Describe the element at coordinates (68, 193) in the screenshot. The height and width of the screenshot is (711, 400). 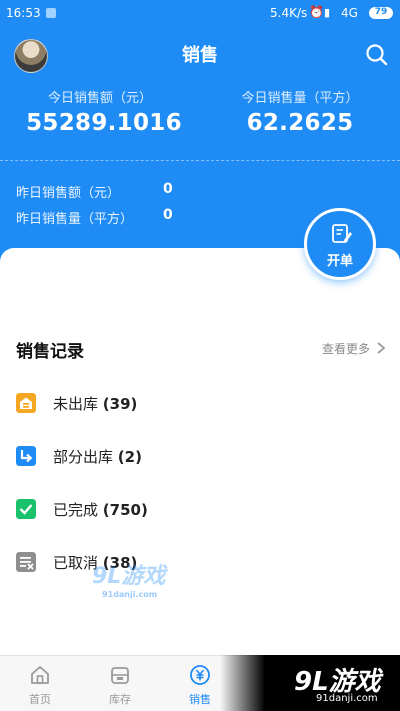
I see `yesterday-amount-label: 昨日销售额（元）` at that location.